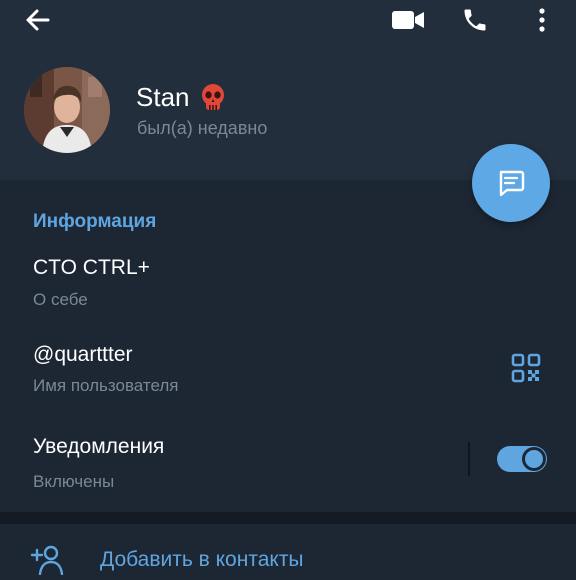 This screenshot has height=580, width=576. I want to click on qr-code-button, so click(526, 368).